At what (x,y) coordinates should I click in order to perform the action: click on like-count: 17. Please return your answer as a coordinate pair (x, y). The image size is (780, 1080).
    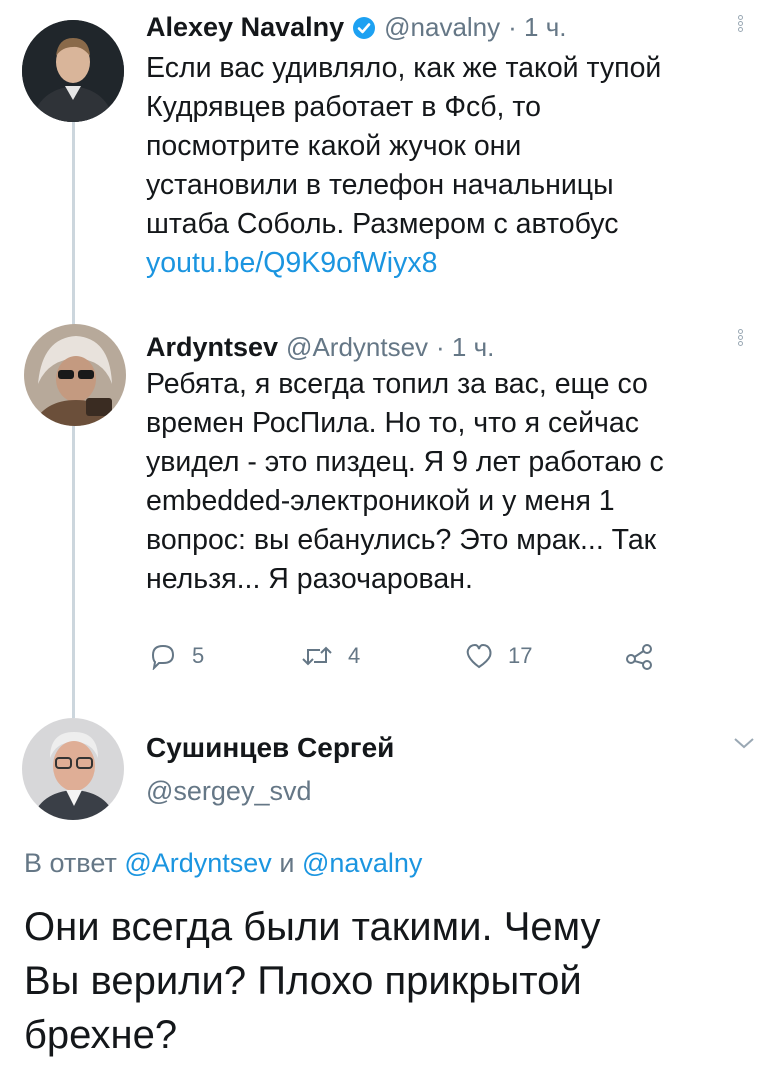
    Looking at the image, I should click on (520, 655).